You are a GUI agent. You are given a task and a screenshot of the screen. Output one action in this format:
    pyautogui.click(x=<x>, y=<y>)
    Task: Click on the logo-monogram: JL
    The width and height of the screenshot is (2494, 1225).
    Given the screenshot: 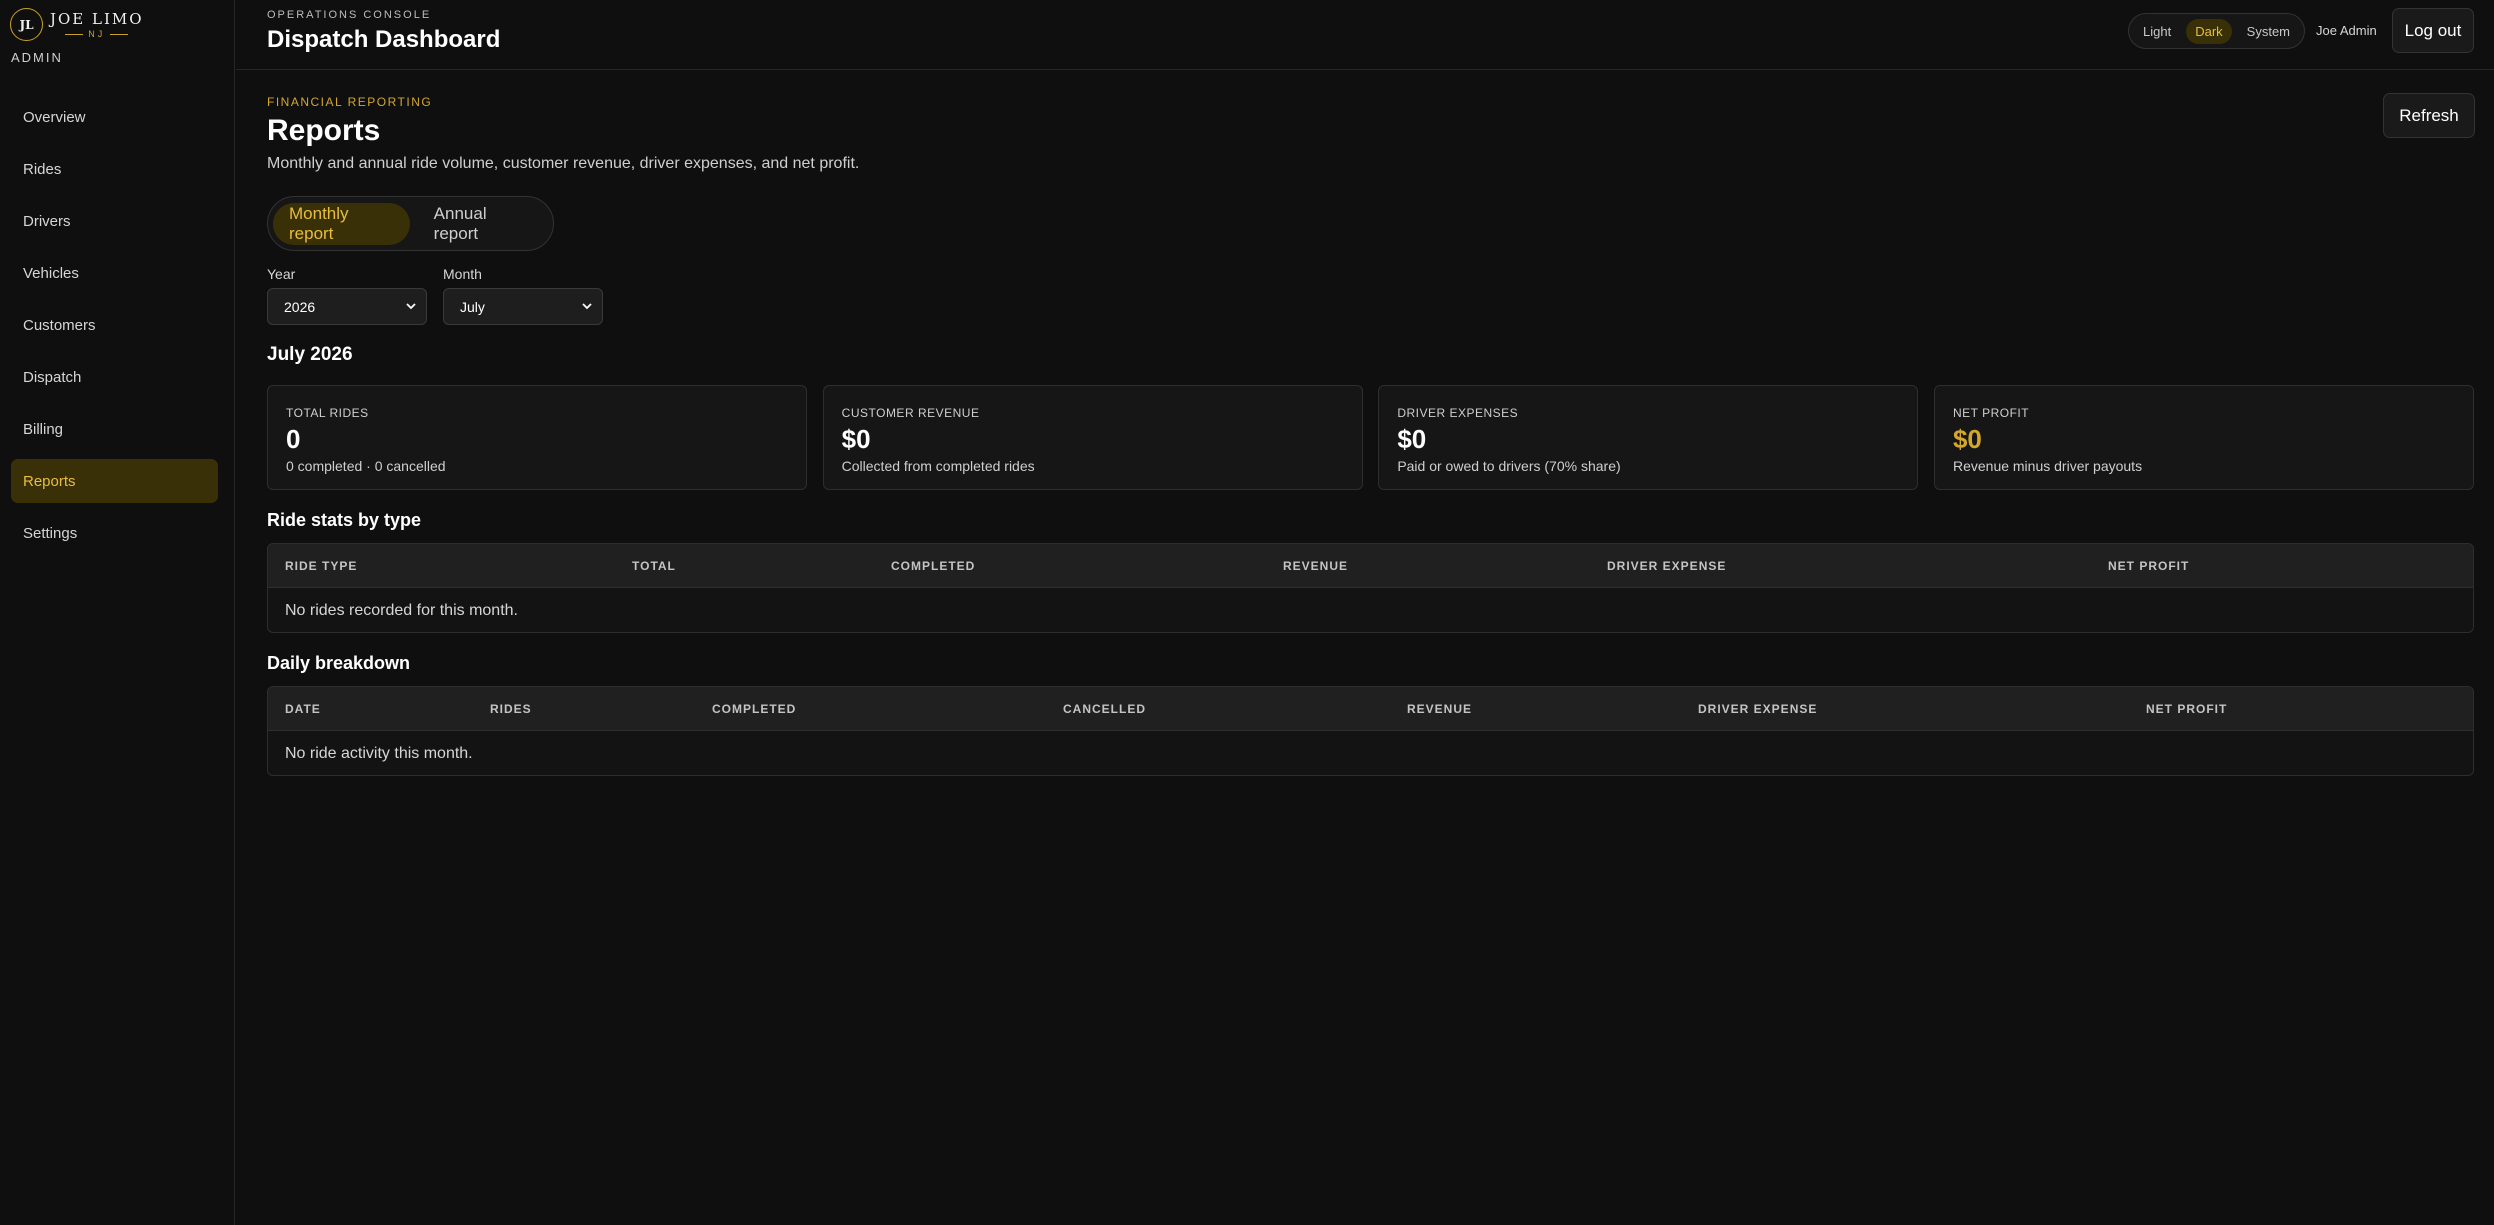 What is the action you would take?
    pyautogui.click(x=26, y=24)
    